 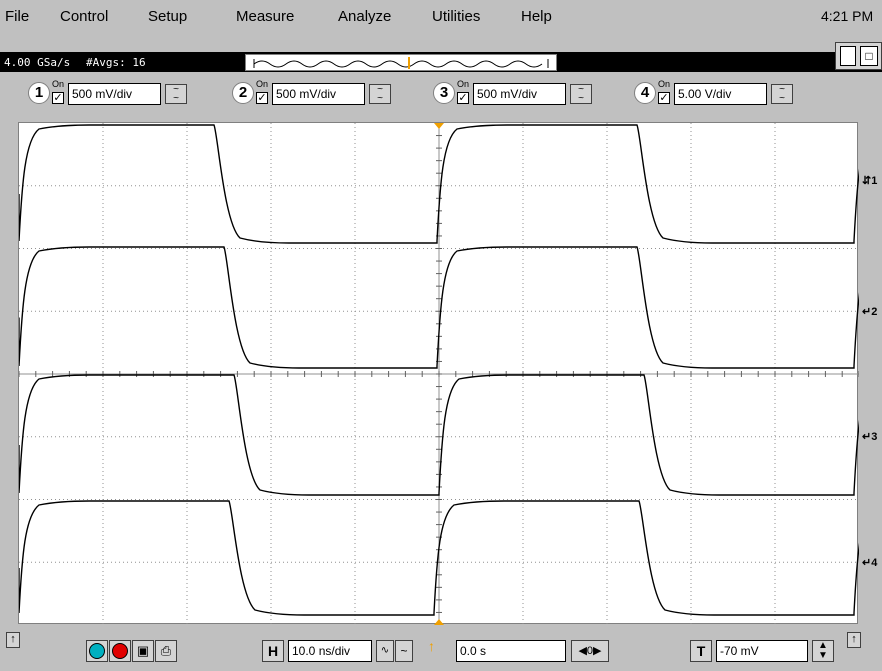 I want to click on channel-2-ground-marker: ↵2, so click(x=869, y=311).